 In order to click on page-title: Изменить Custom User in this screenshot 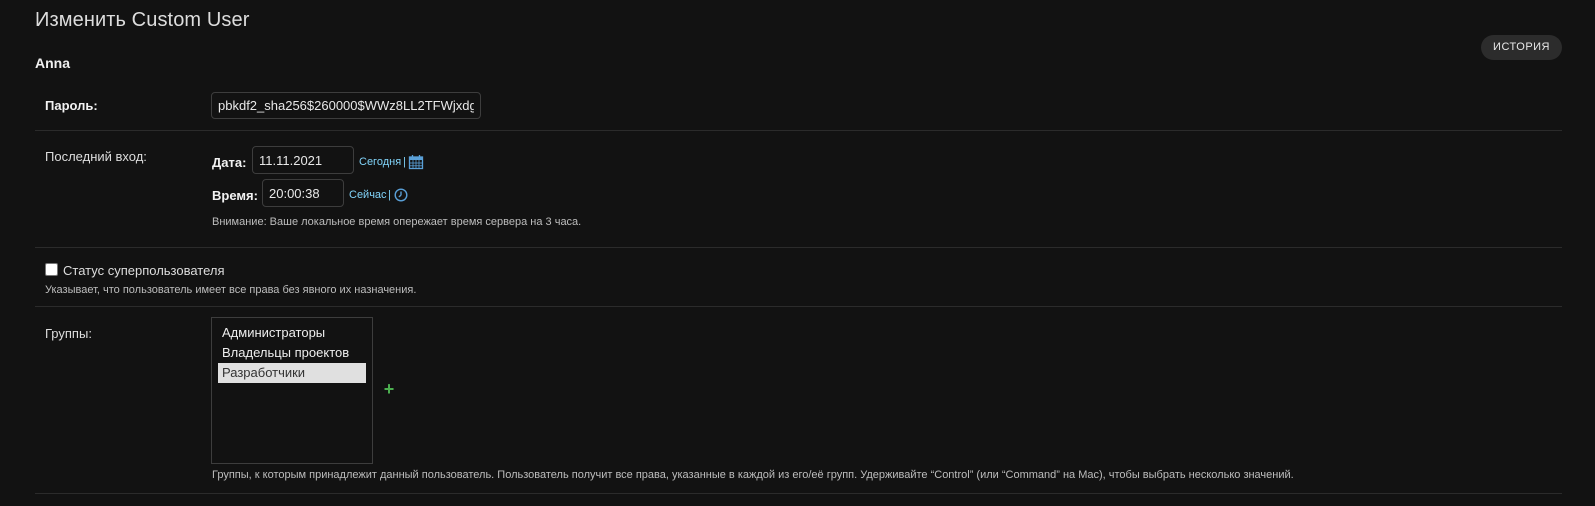, I will do `click(142, 20)`.